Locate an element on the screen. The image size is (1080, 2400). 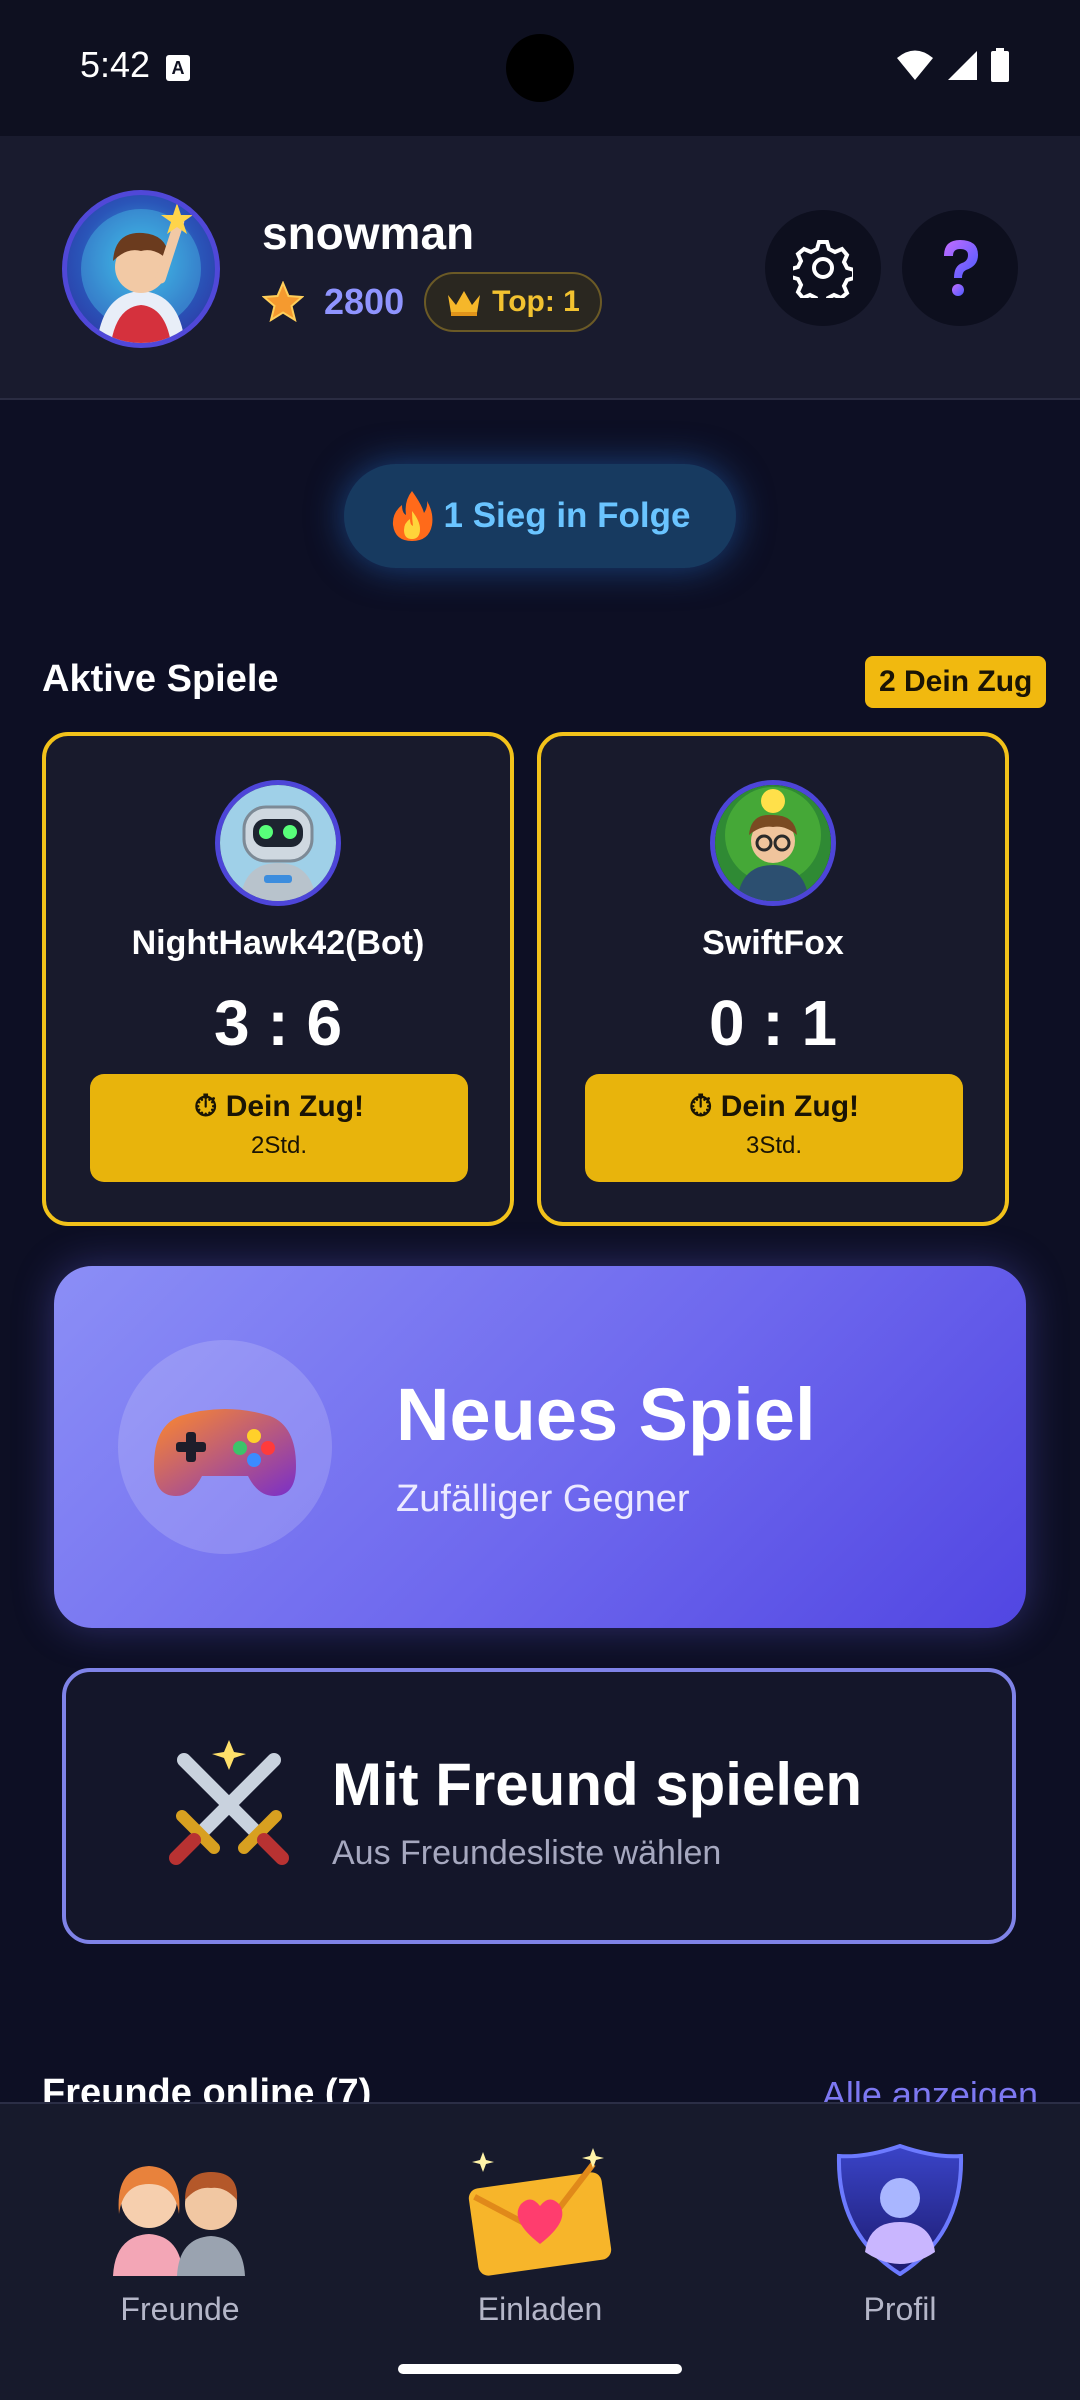
nav-friends-label: Freunde is located at coordinates (180, 2309).